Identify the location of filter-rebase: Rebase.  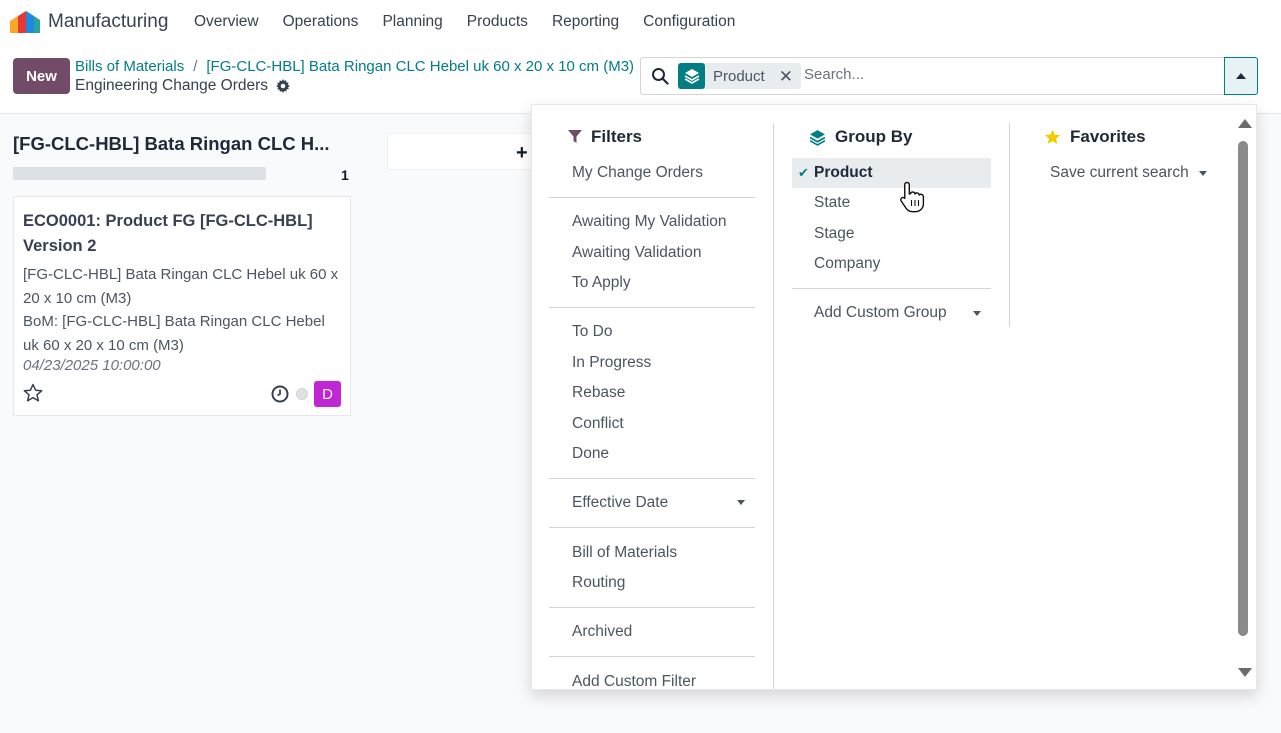
(598, 393).